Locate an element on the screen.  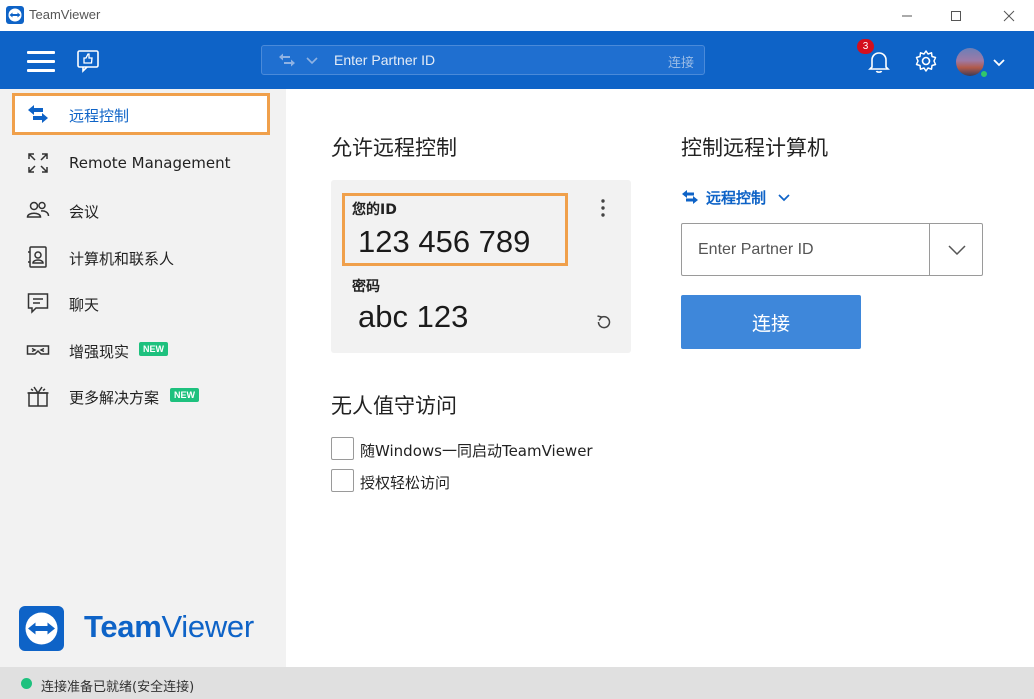
unattended-access-title: 无人值守访问 is located at coordinates (394, 406).